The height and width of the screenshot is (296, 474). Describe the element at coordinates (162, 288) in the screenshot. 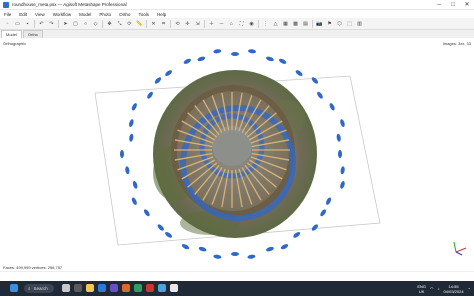

I see `metashape-taskbar-icon` at that location.